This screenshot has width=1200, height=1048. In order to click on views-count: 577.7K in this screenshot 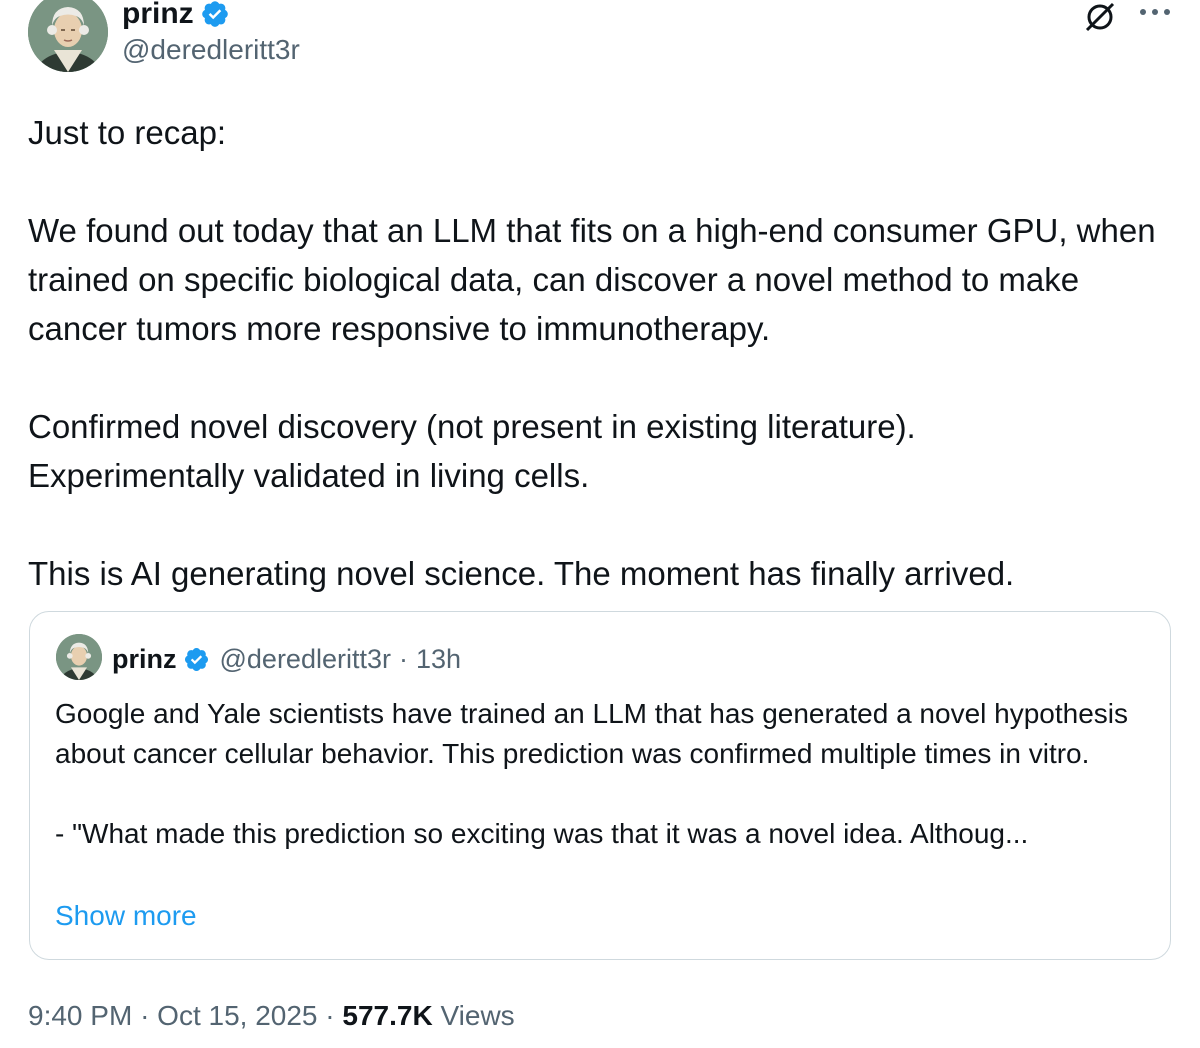, I will do `click(387, 1015)`.